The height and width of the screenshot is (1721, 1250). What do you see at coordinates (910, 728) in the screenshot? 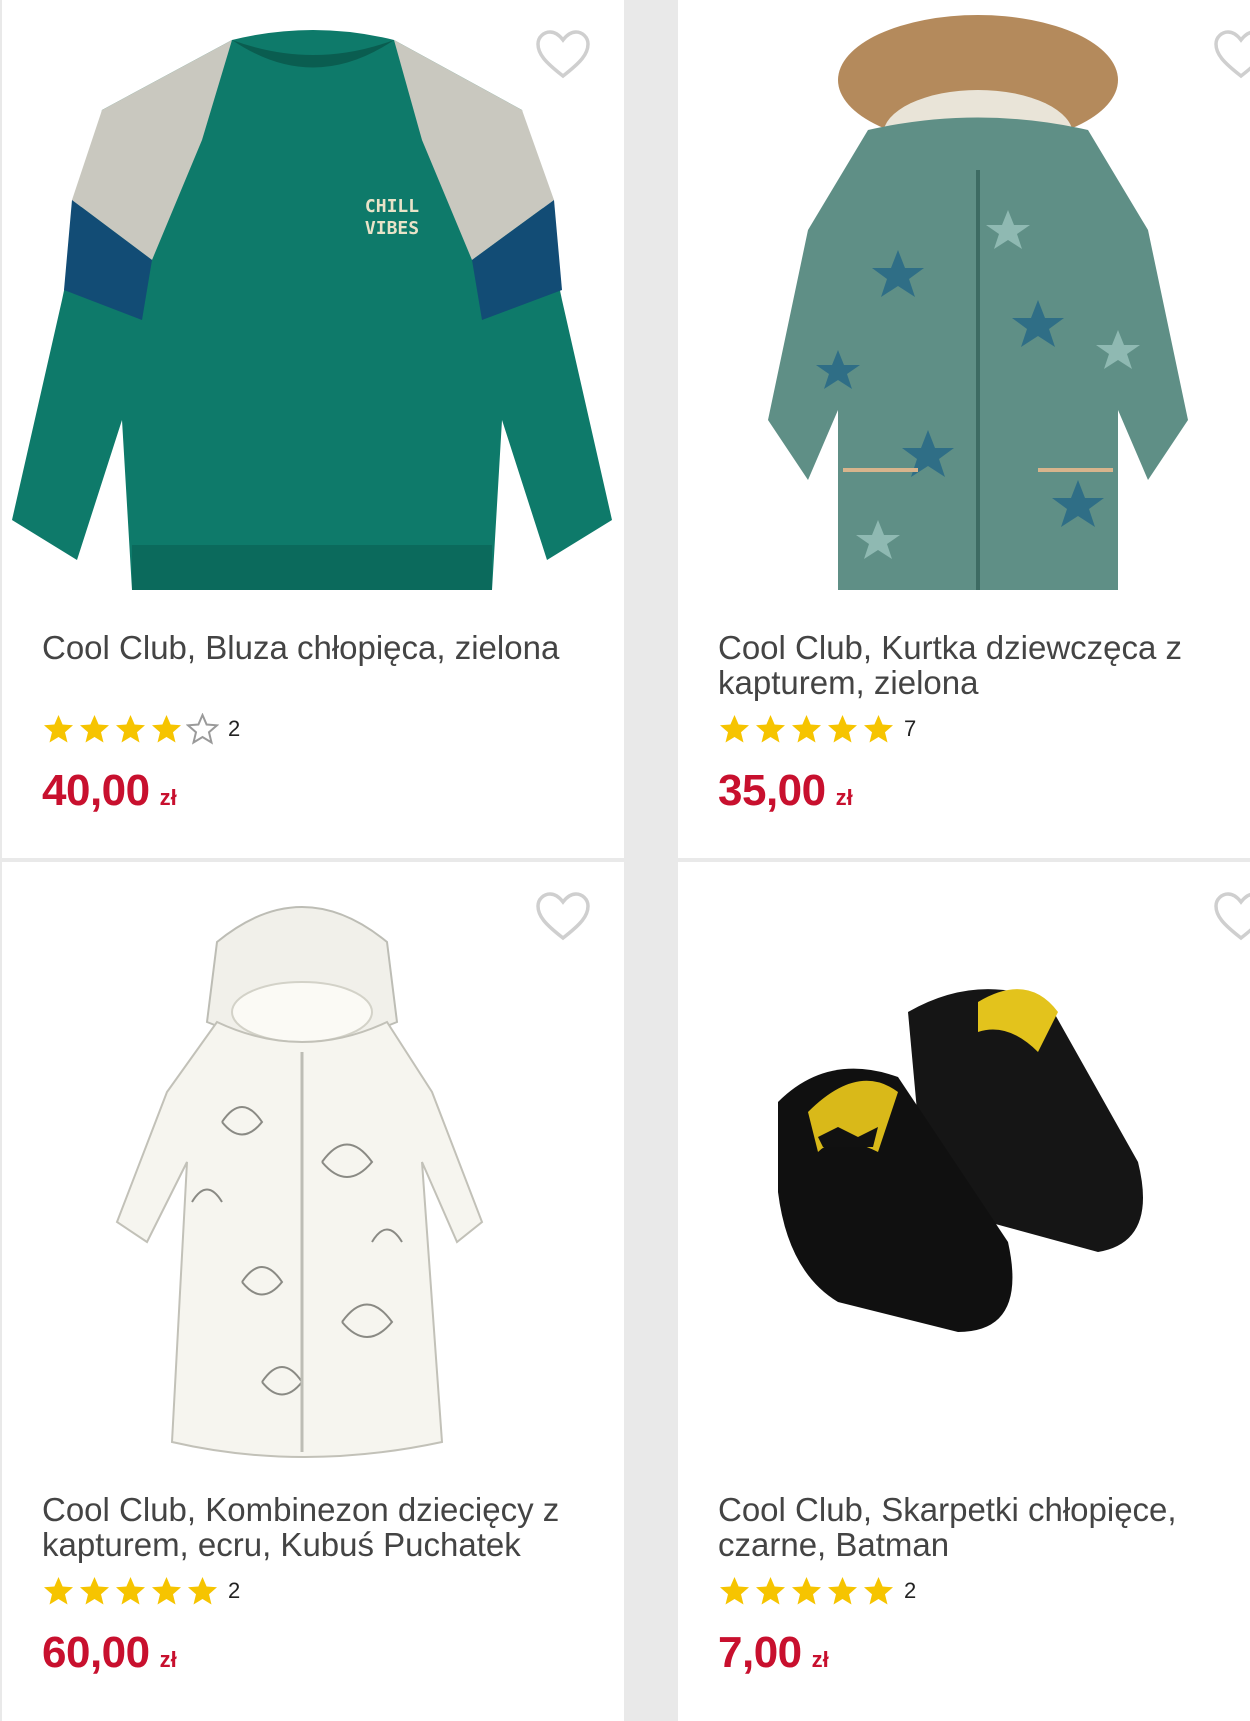
I see `review-count: 7` at bounding box center [910, 728].